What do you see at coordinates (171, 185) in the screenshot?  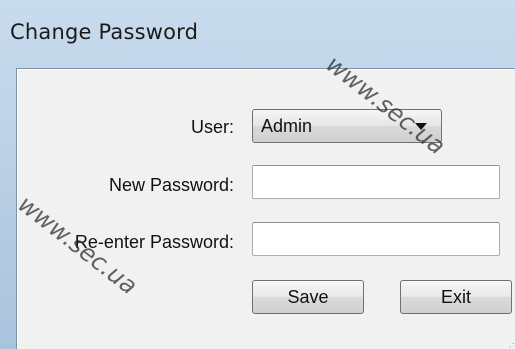 I see `new-password-label: New Password:` at bounding box center [171, 185].